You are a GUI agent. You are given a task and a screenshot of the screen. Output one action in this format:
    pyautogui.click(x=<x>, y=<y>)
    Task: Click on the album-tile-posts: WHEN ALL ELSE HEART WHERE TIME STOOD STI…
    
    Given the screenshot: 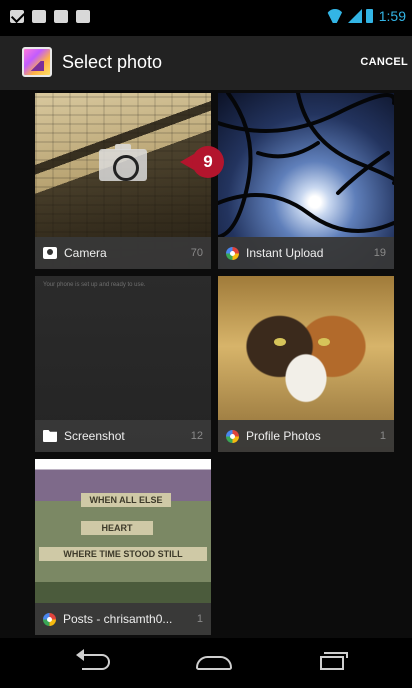 What is the action you would take?
    pyautogui.click(x=123, y=547)
    